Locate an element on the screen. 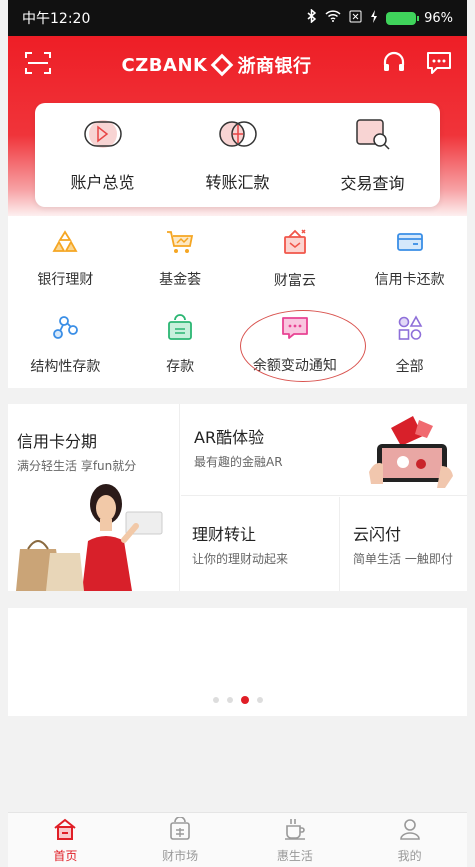 This screenshot has width=475, height=867. brand-mark-icon is located at coordinates (222, 65).